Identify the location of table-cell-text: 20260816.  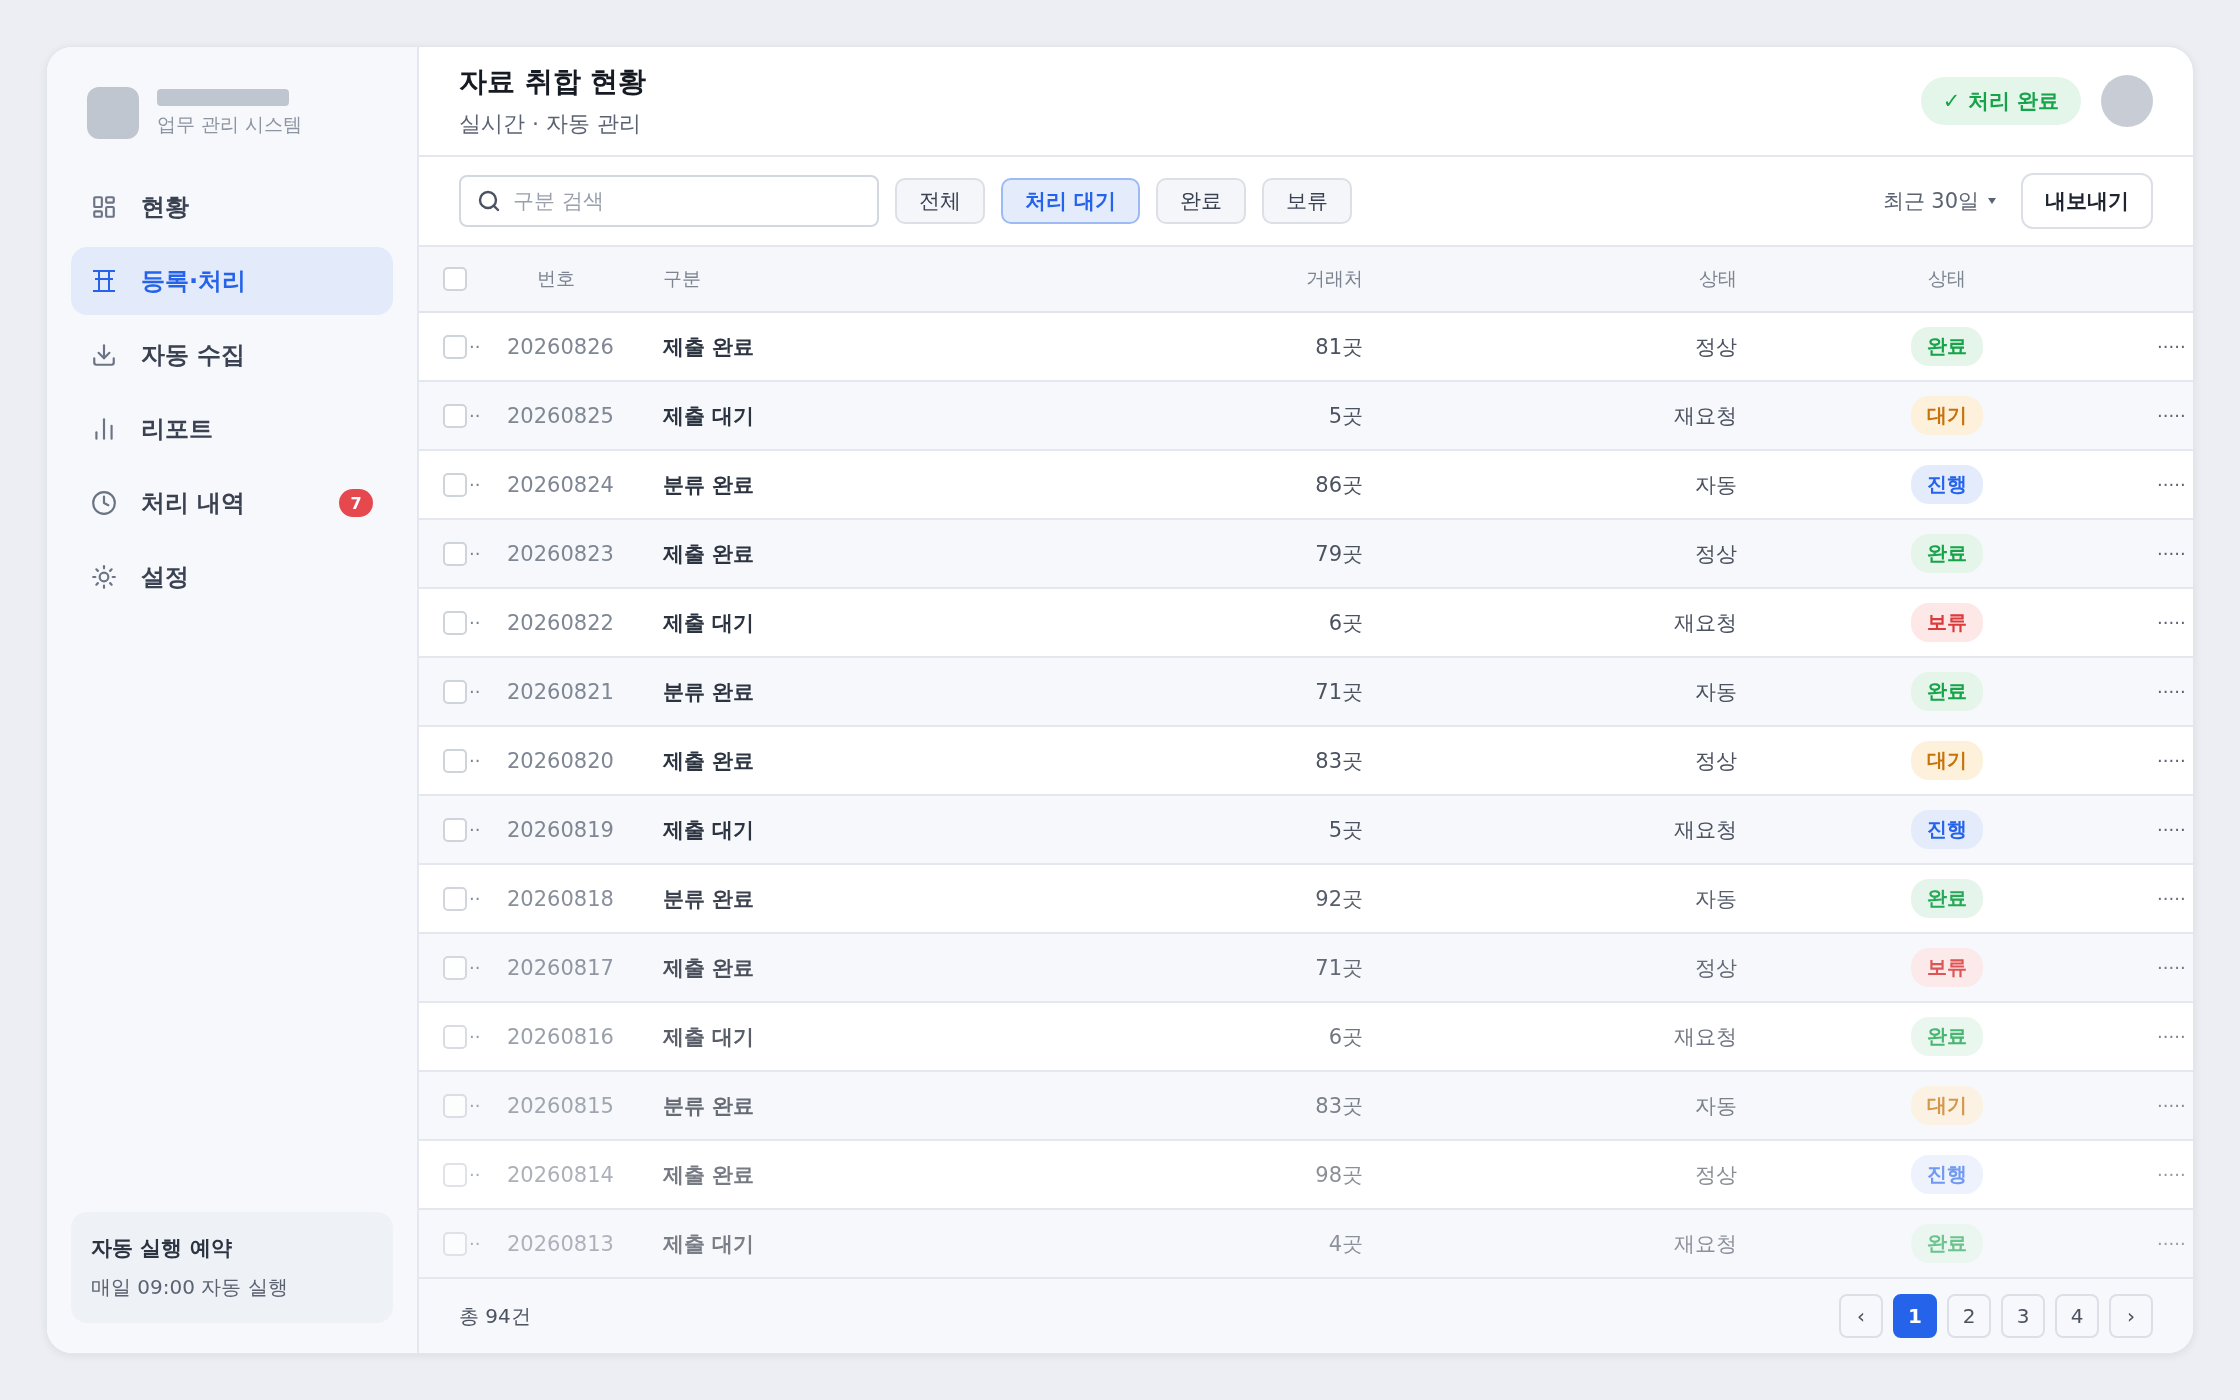
(561, 1036).